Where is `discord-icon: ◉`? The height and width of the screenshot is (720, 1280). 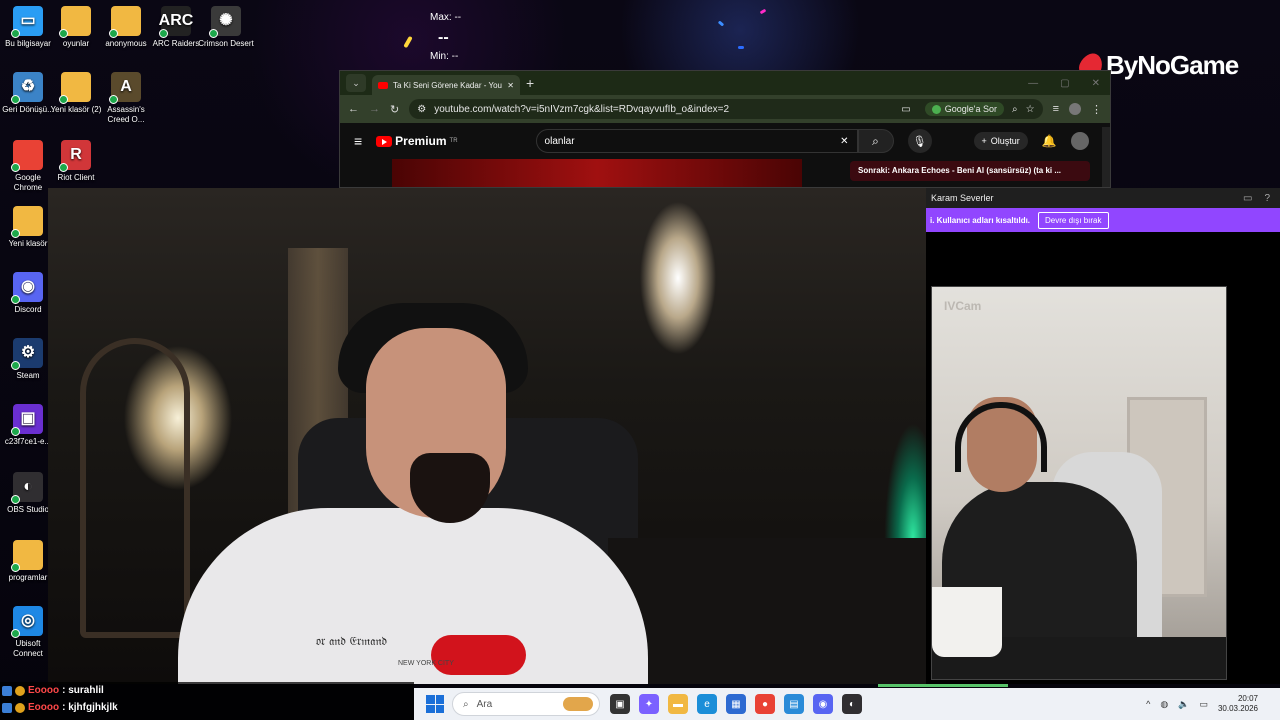 discord-icon: ◉ is located at coordinates (823, 704).